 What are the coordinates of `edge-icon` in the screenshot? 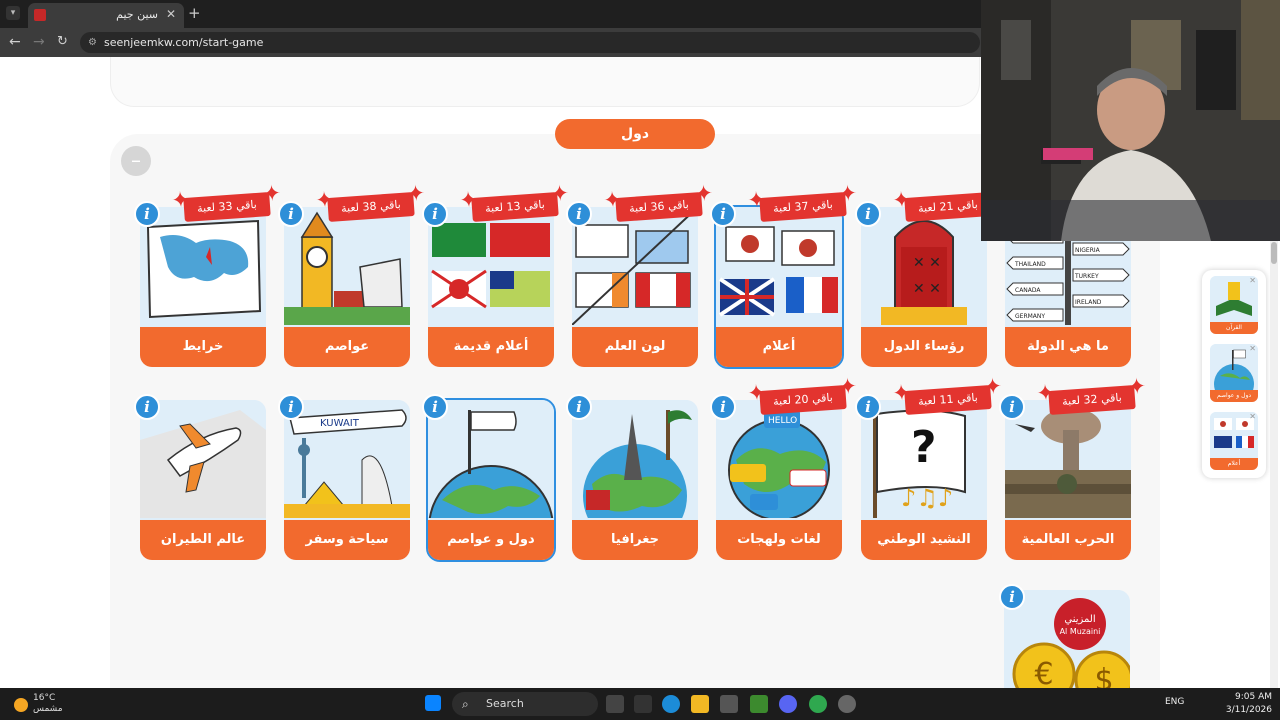 It's located at (671, 704).